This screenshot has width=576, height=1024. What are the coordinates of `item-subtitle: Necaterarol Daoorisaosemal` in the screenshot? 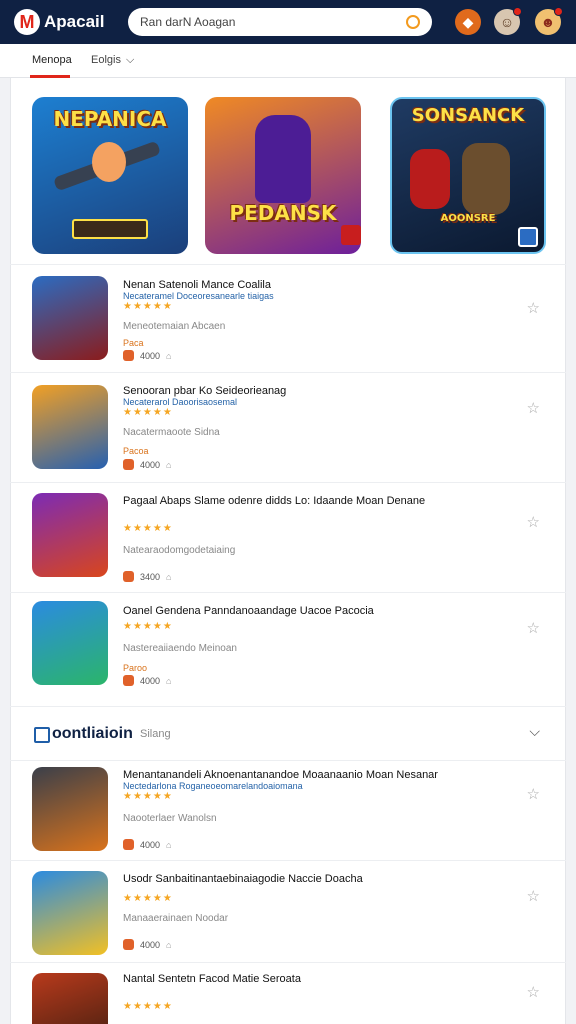 It's located at (180, 402).